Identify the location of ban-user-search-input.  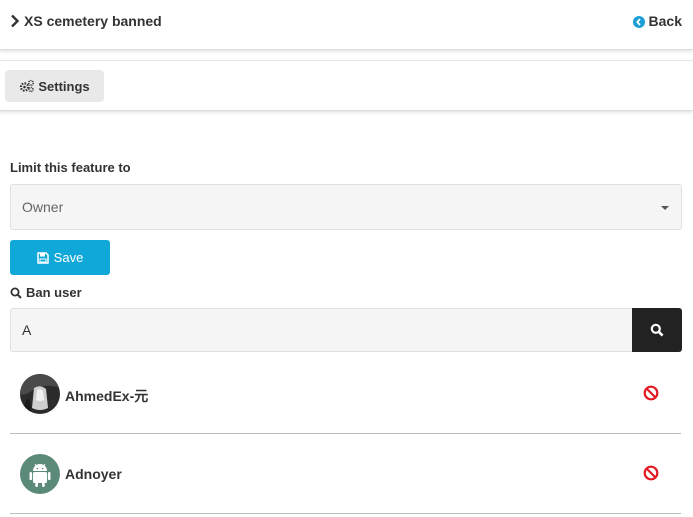
(321, 330).